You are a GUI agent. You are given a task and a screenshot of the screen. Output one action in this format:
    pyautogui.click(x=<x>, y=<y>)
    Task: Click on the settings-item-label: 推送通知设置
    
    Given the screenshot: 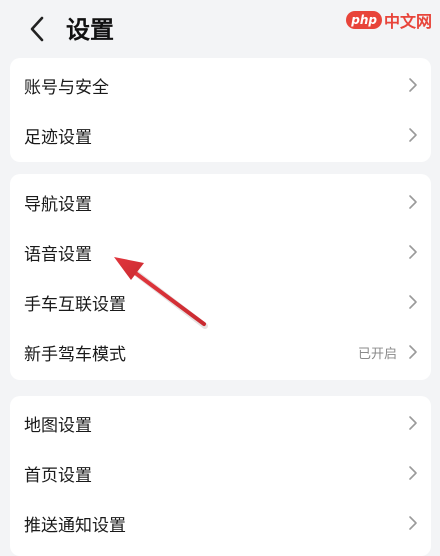 What is the action you would take?
    pyautogui.click(x=75, y=525)
    